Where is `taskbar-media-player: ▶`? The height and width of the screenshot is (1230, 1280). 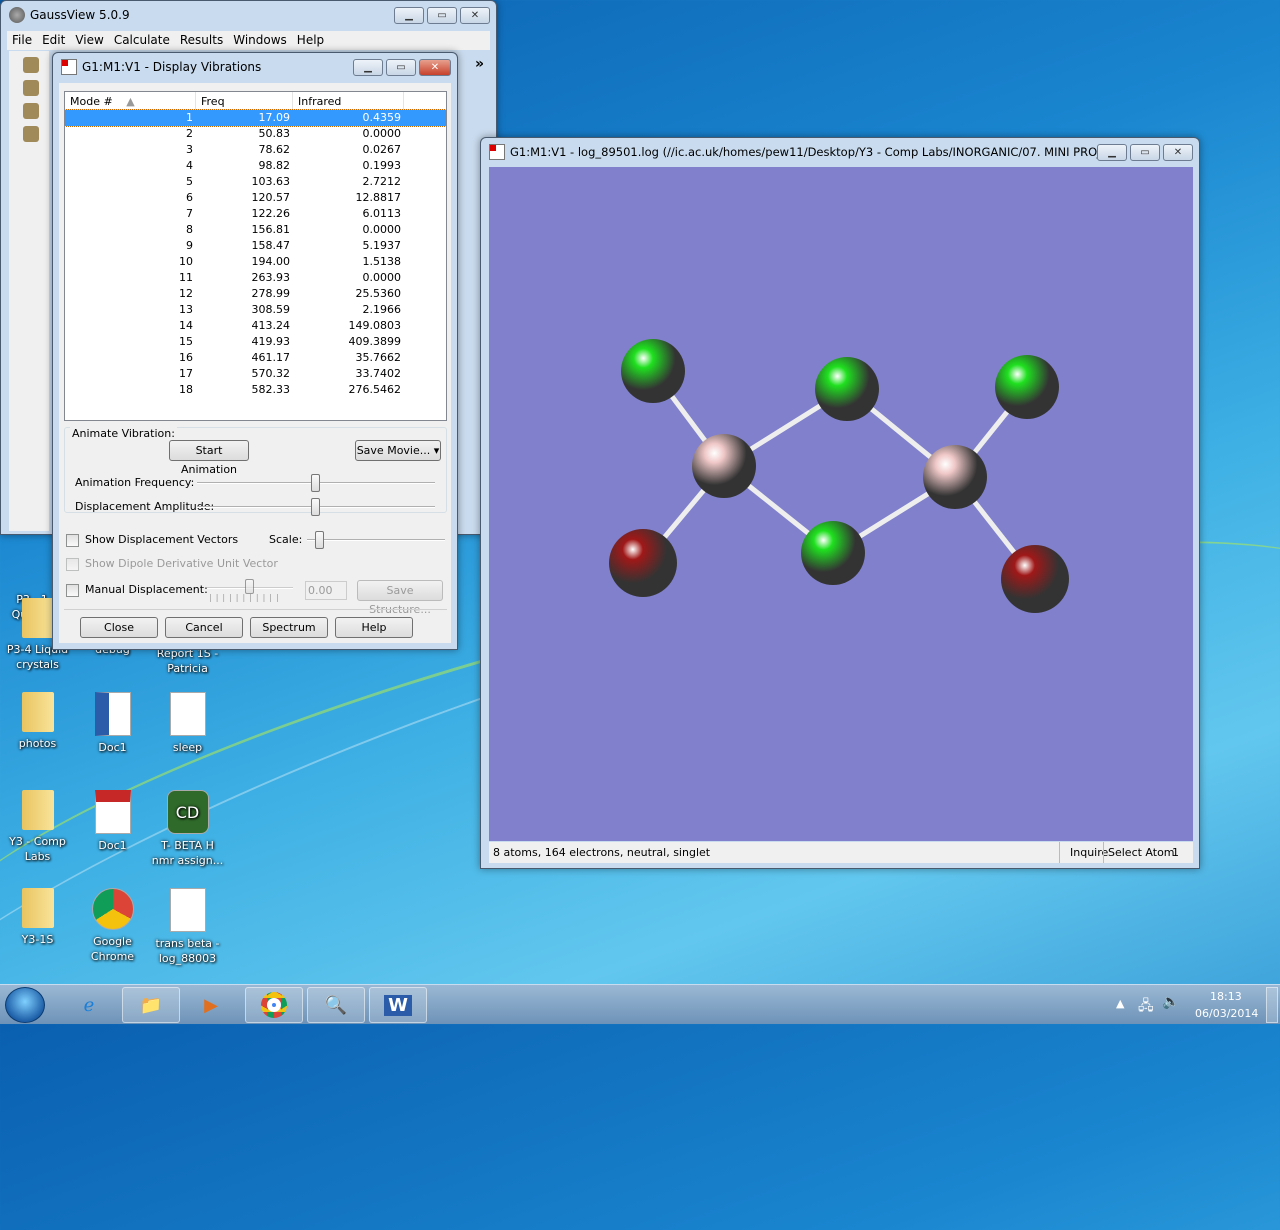
taskbar-media-player: ▶ is located at coordinates (211, 1005).